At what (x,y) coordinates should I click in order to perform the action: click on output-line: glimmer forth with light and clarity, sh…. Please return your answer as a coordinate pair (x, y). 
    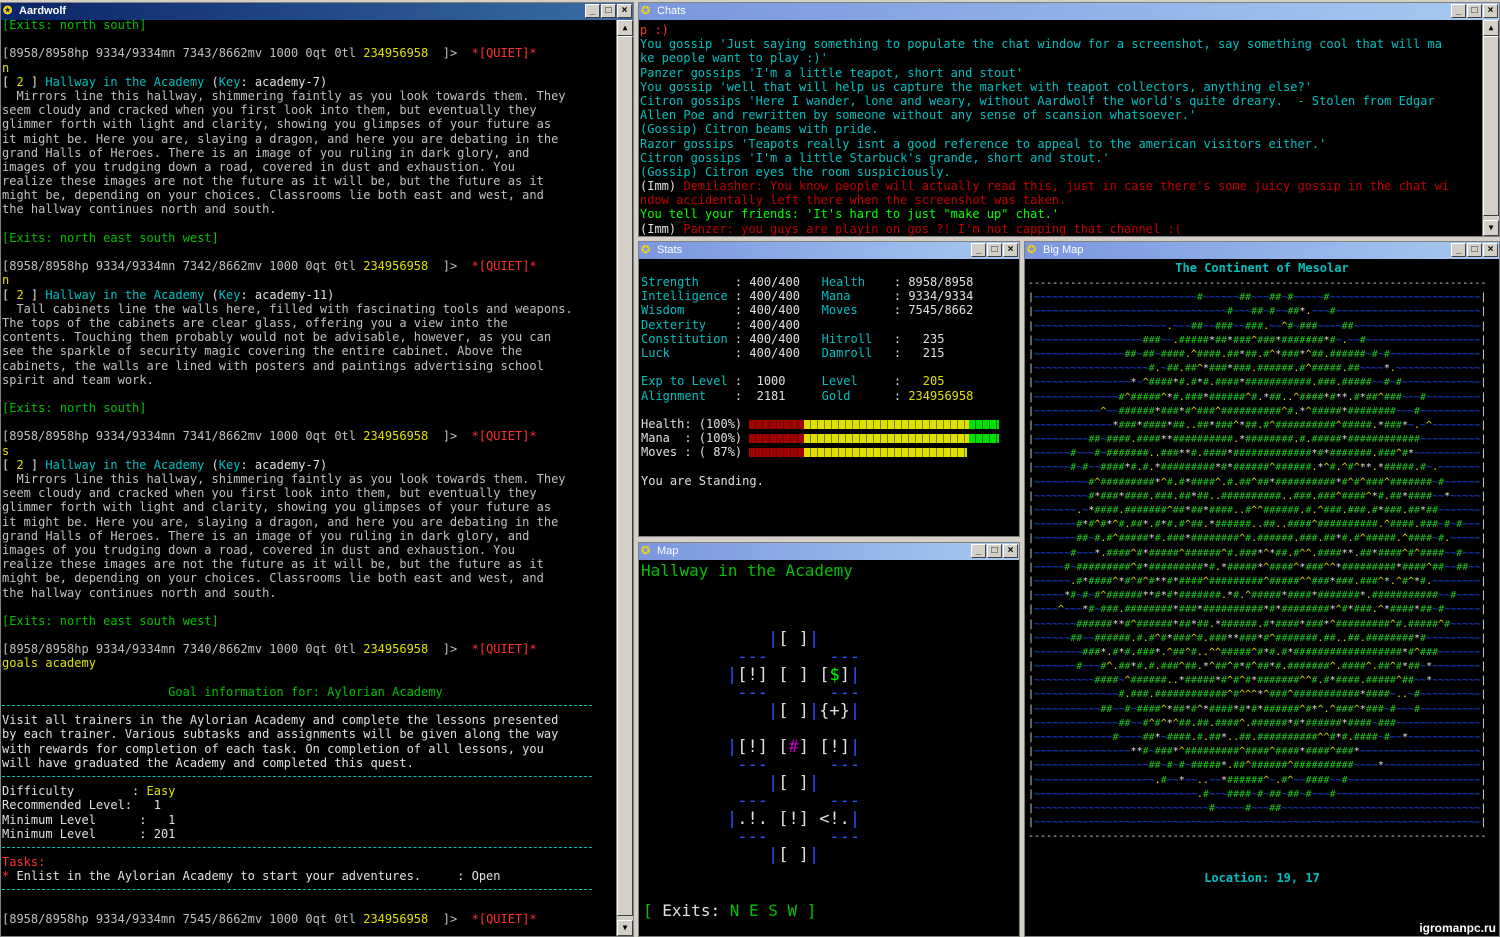
    Looking at the image, I should click on (277, 507).